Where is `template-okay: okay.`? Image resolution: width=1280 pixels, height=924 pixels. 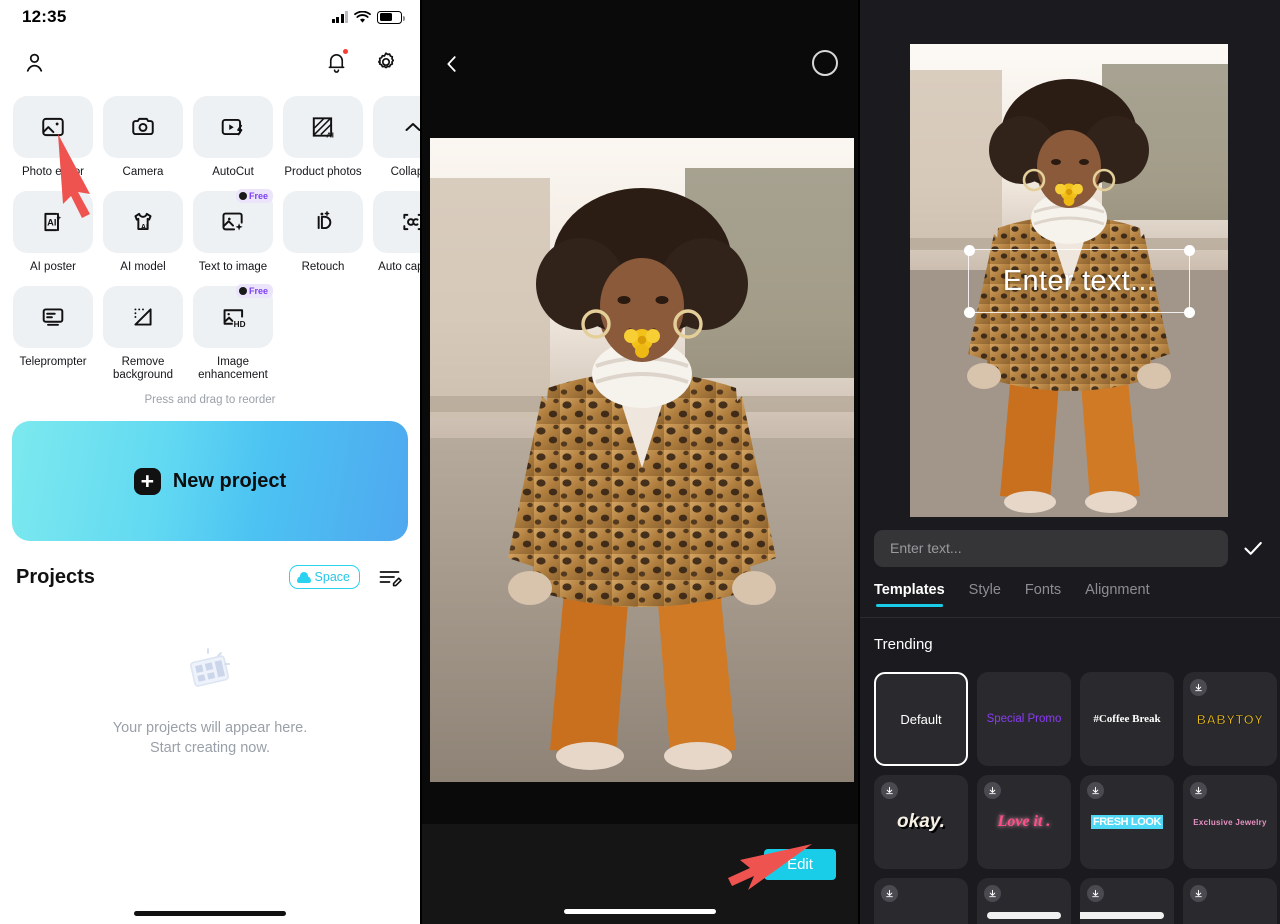
template-okay: okay. is located at coordinates (921, 822).